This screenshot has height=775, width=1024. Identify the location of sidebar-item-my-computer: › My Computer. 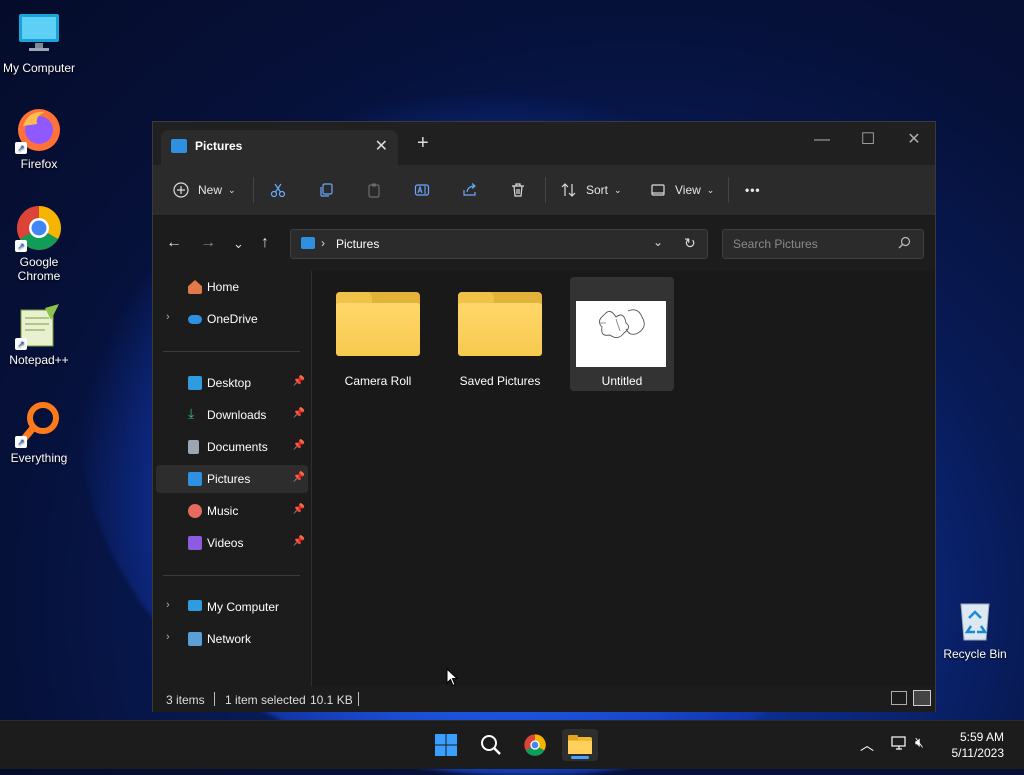
(232, 607).